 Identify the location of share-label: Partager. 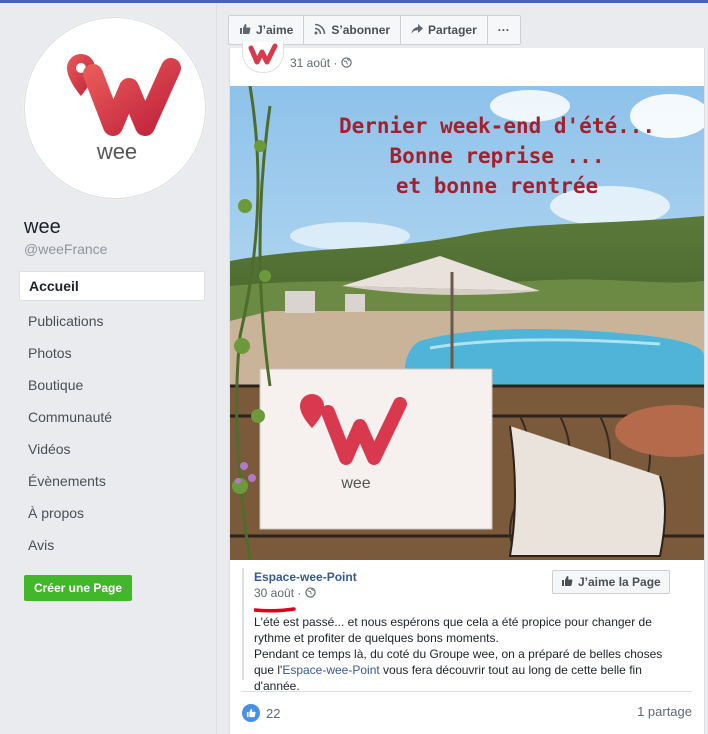
(452, 30).